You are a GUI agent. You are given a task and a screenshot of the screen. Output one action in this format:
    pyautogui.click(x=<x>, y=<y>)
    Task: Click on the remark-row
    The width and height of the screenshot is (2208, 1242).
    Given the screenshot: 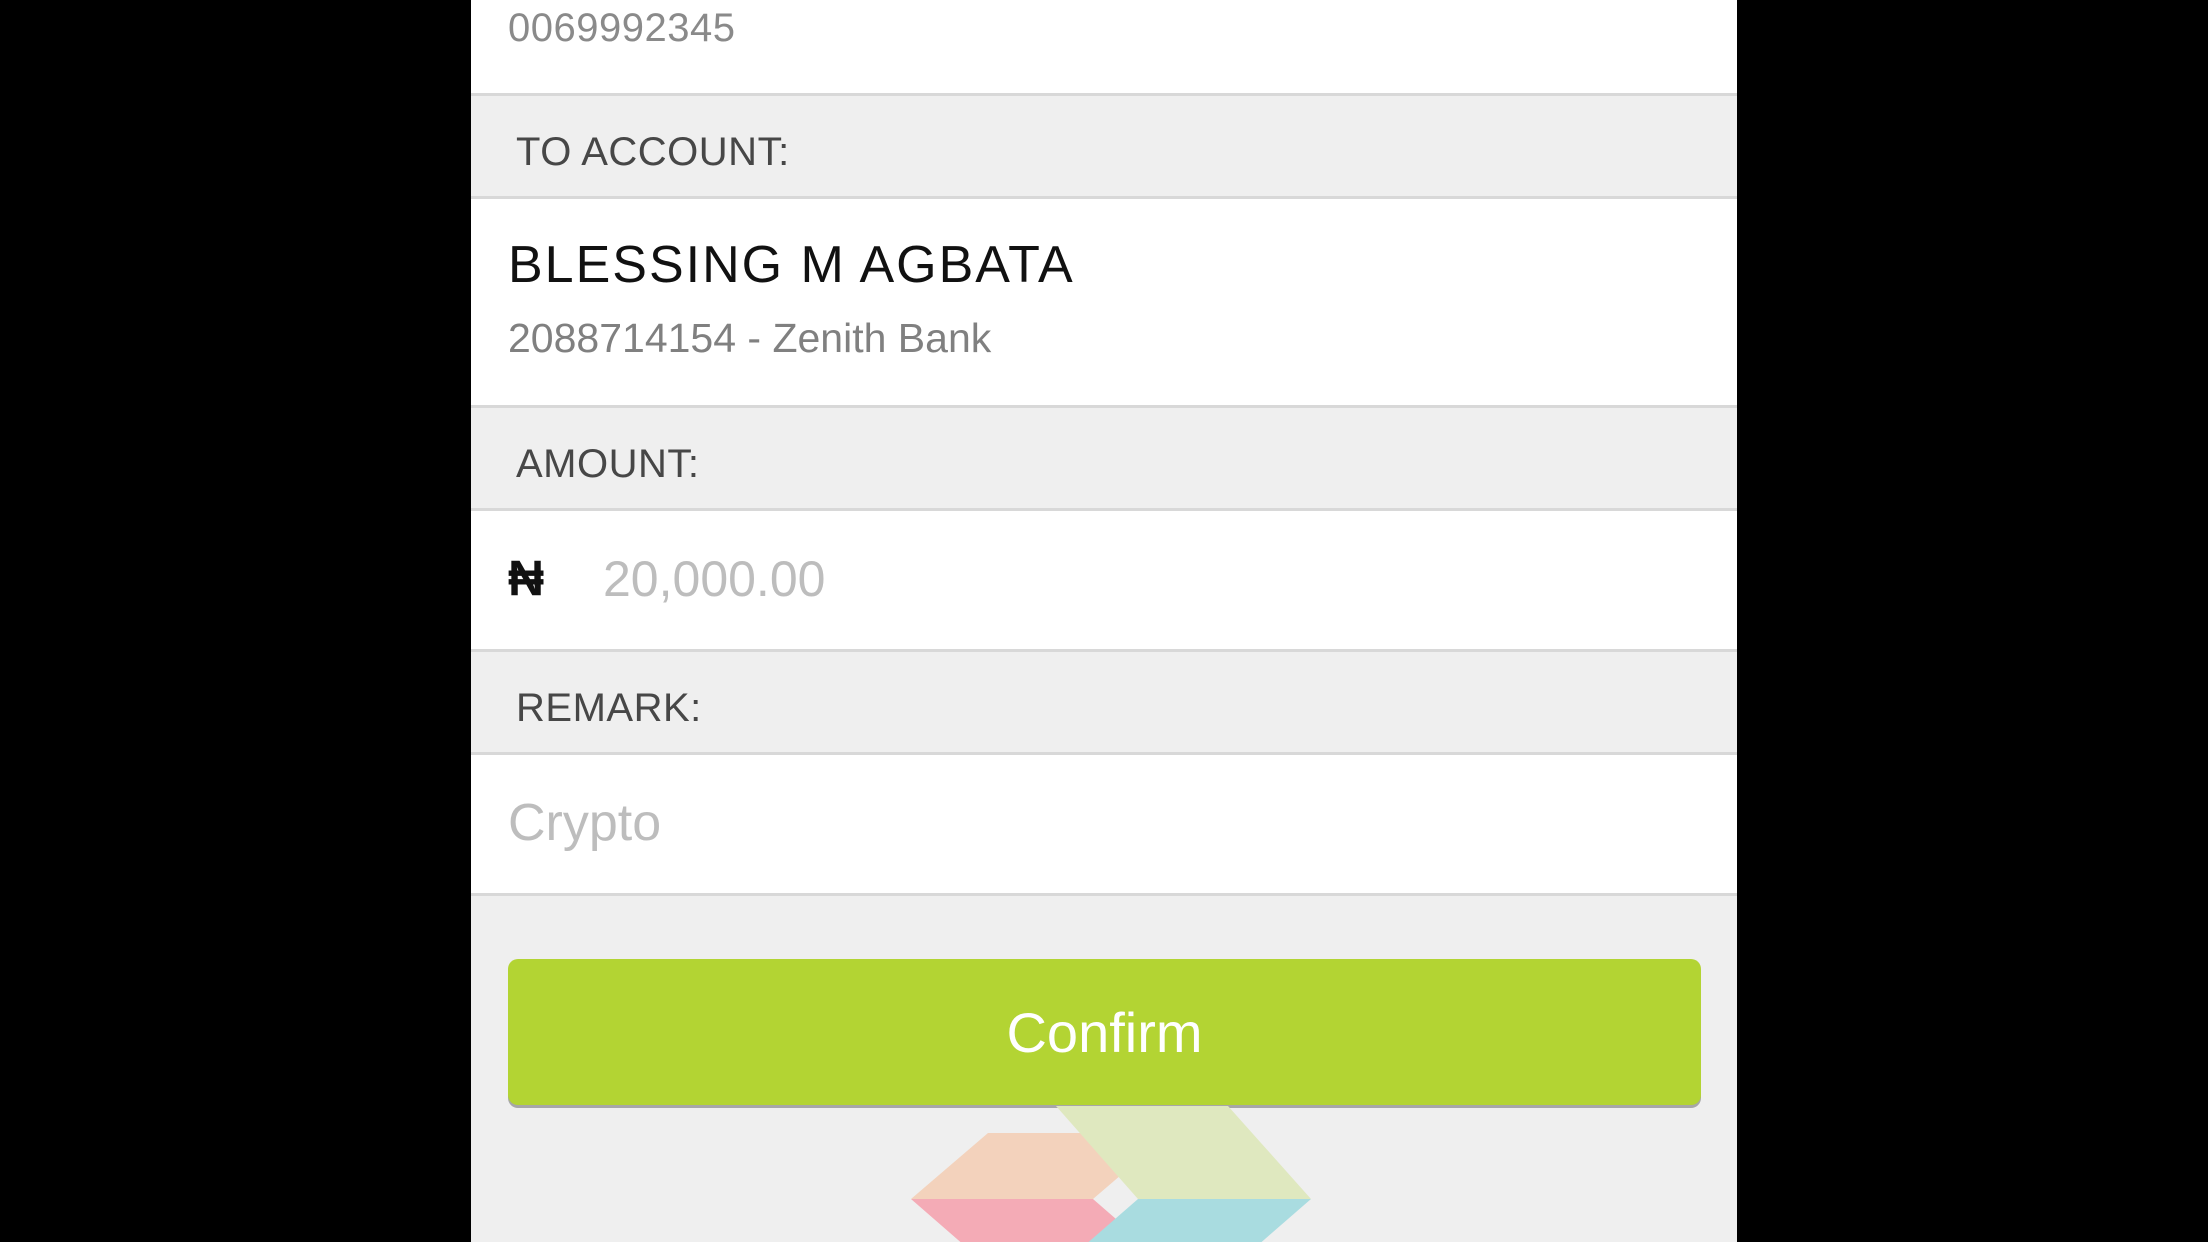 What is the action you would take?
    pyautogui.click(x=1104, y=824)
    